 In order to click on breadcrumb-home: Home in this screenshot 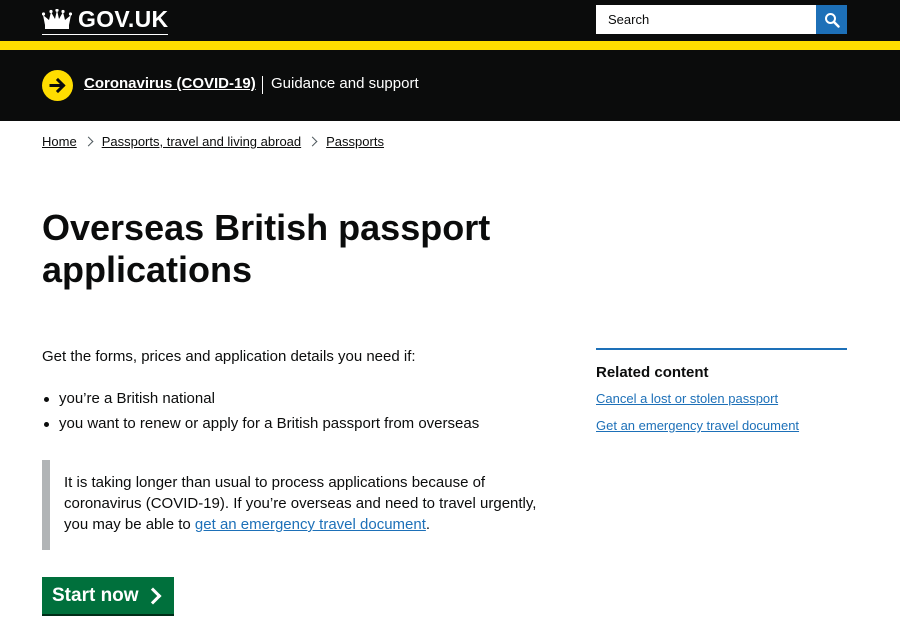, I will do `click(59, 141)`.